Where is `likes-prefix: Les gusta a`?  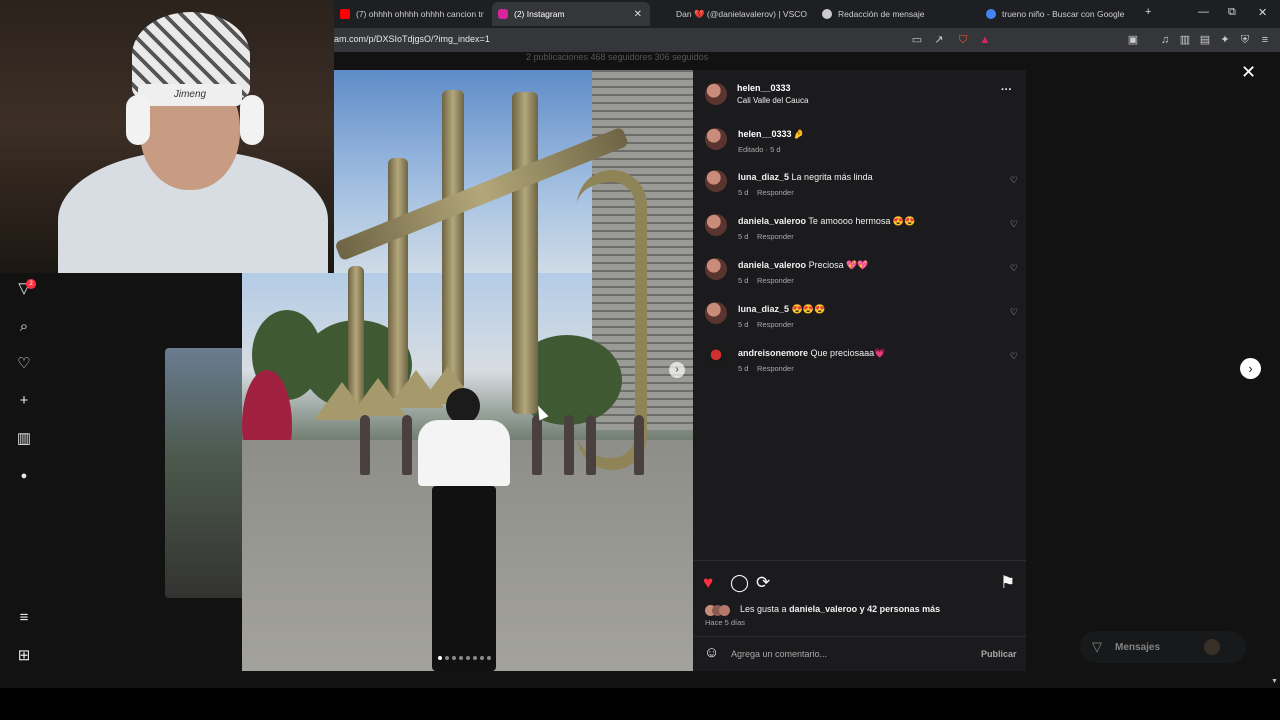 likes-prefix: Les gusta a is located at coordinates (763, 609).